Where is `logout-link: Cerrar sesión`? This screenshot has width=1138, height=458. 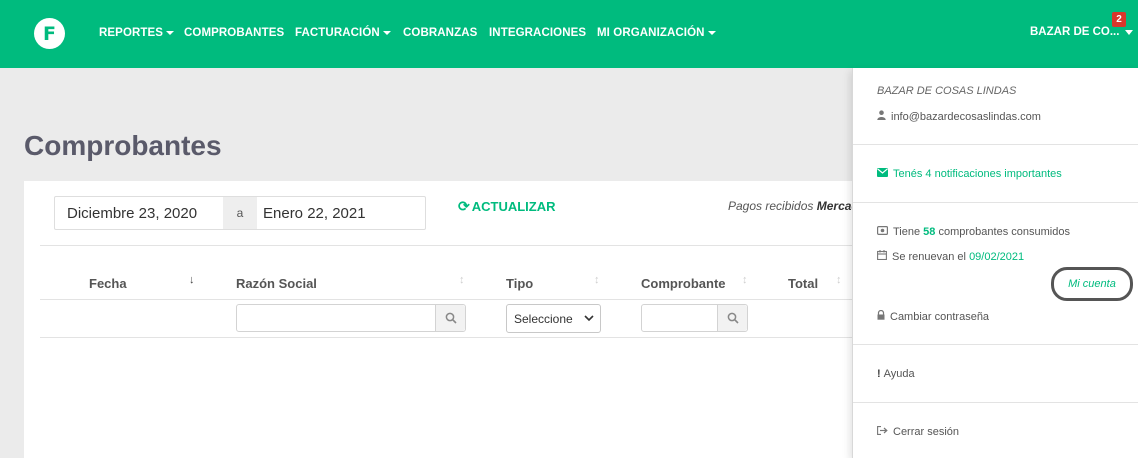
logout-link: Cerrar sesión is located at coordinates (918, 432).